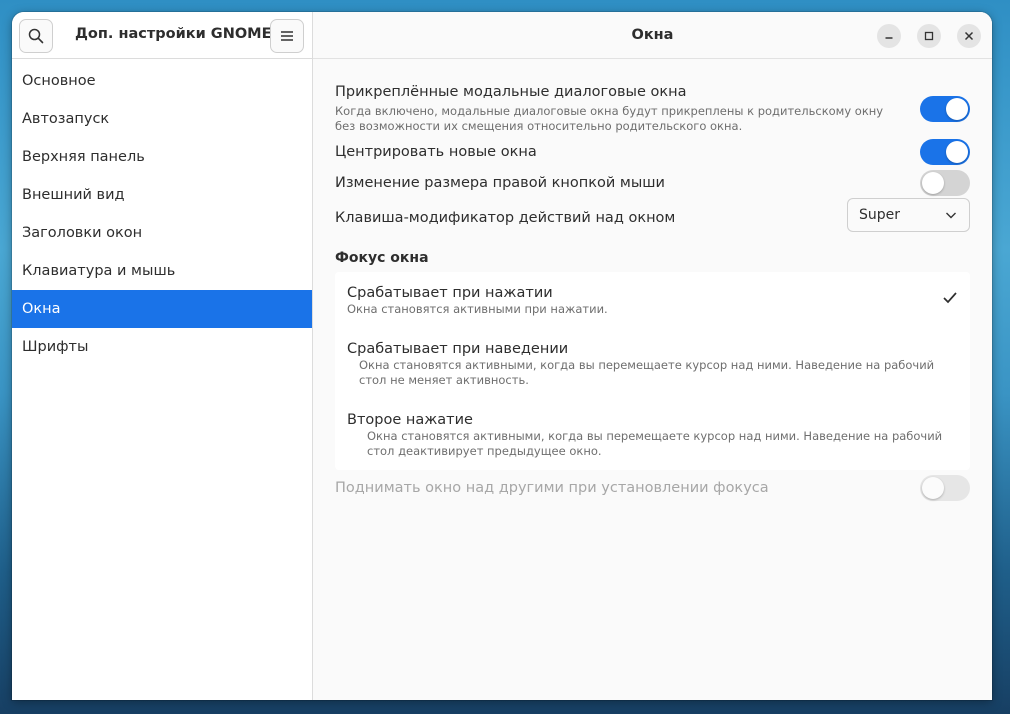 The height and width of the screenshot is (714, 1010). I want to click on setting-resize-right-button: Изменение размера правой кнопкой мыши, so click(652, 183).